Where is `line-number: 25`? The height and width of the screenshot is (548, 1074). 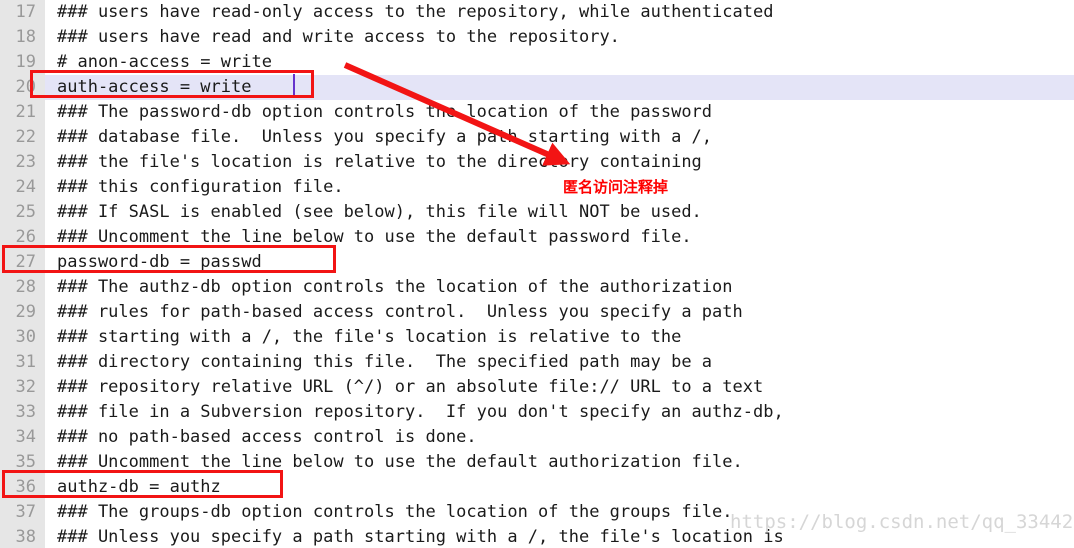 line-number: 25 is located at coordinates (25, 212).